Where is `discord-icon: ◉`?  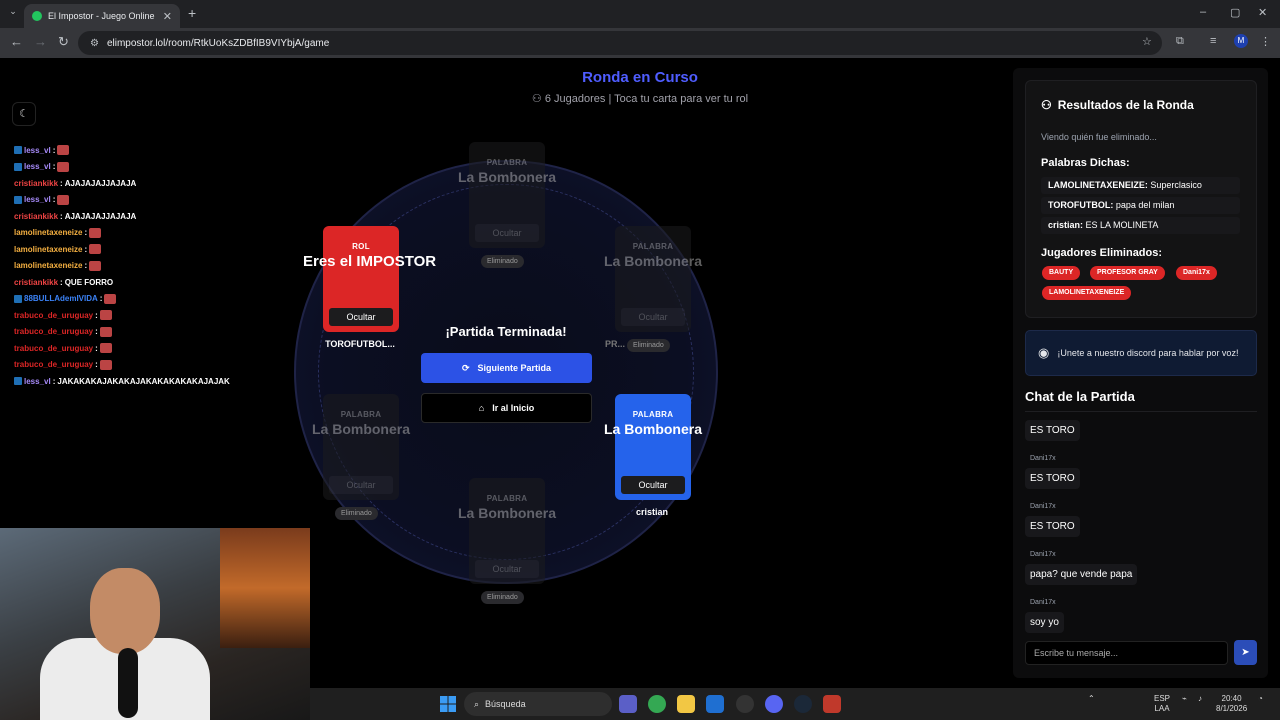
discord-icon: ◉ is located at coordinates (1044, 352).